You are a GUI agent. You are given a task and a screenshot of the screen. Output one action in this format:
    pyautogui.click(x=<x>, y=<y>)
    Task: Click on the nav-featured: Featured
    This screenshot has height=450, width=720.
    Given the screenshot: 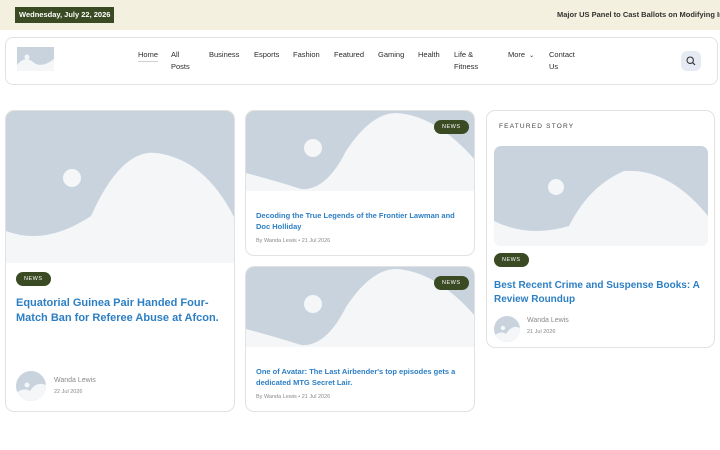 What is the action you would take?
    pyautogui.click(x=349, y=55)
    